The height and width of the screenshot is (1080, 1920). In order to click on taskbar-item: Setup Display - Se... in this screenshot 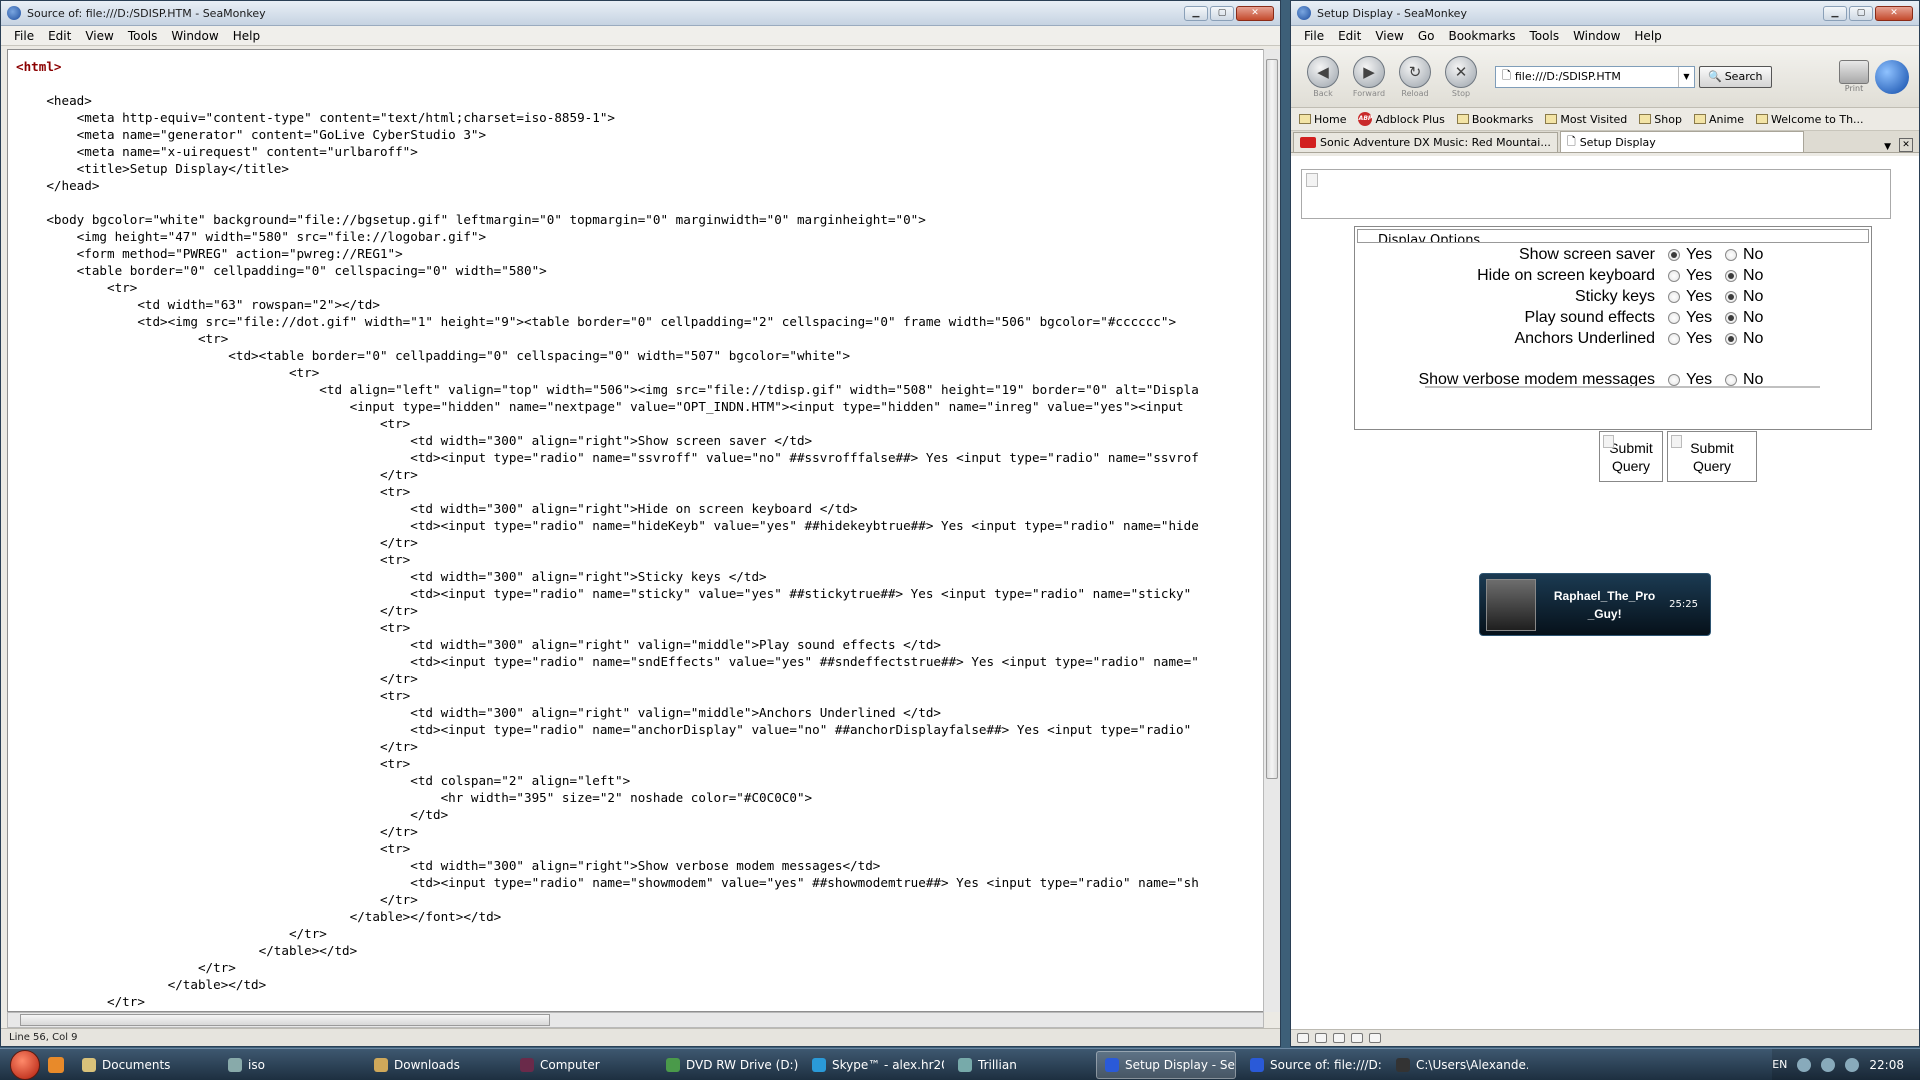, I will do `click(1166, 1064)`.